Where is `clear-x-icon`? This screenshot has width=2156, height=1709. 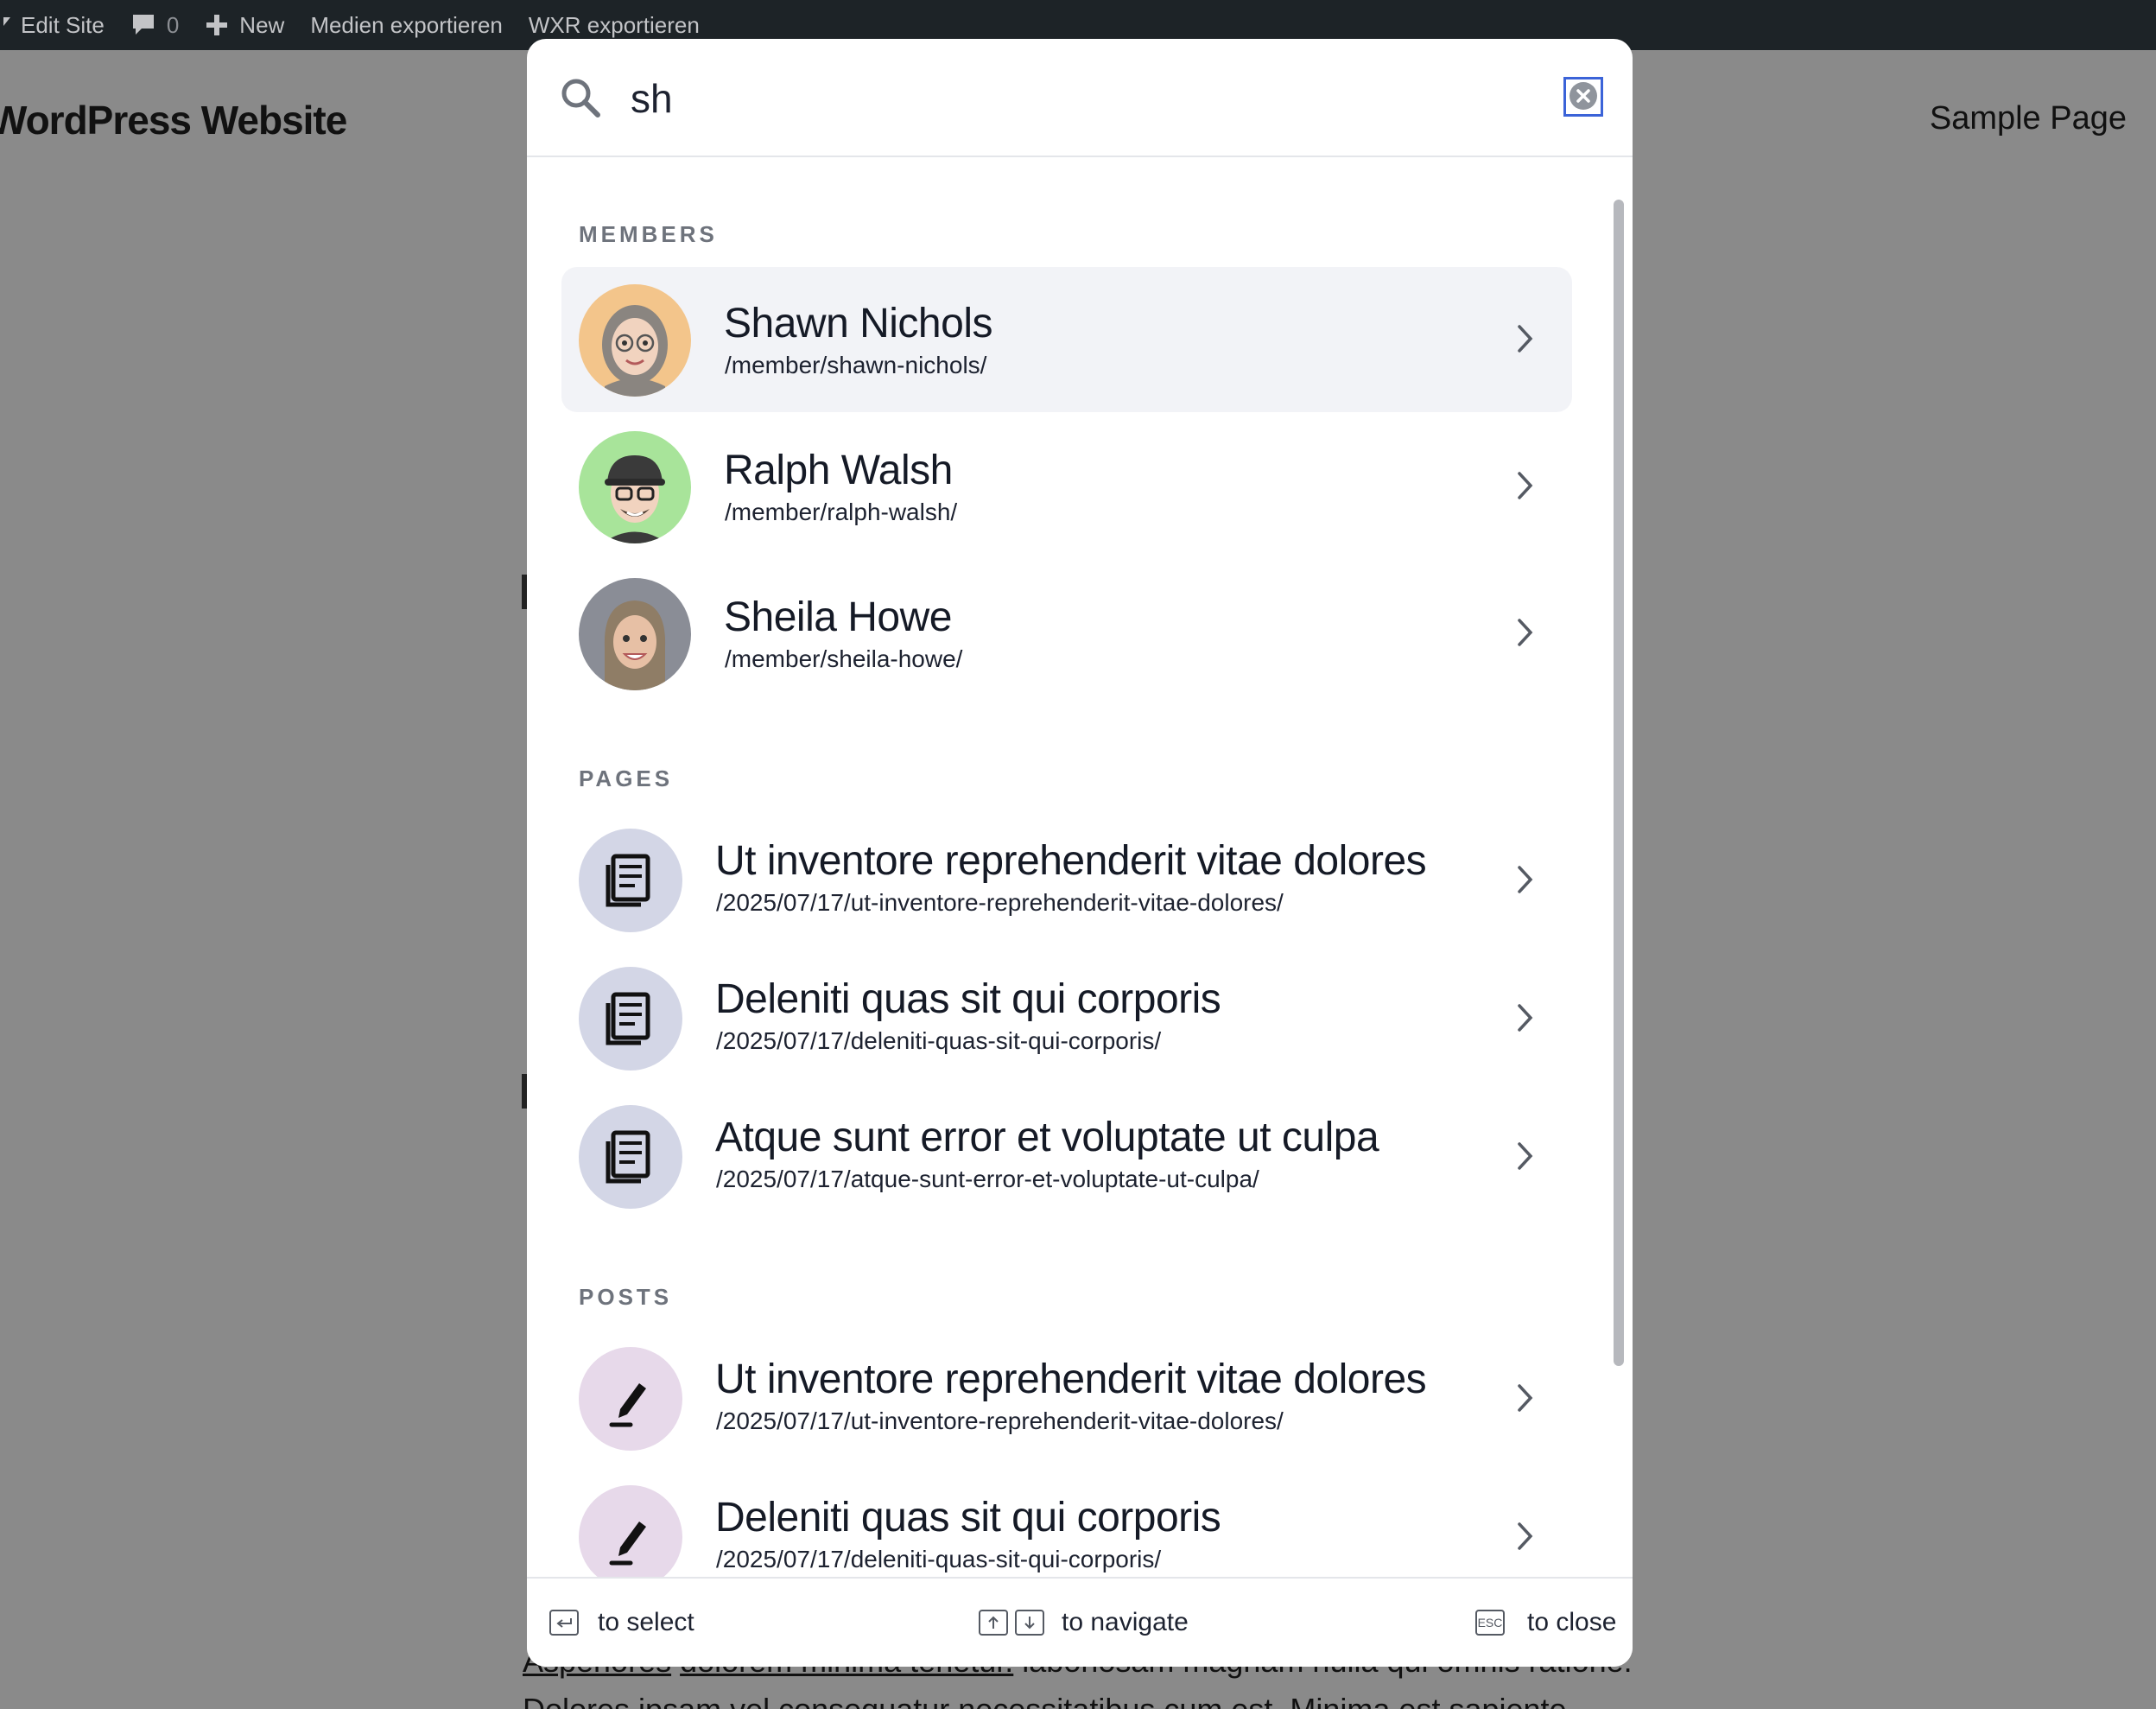
clear-x-icon is located at coordinates (1583, 97).